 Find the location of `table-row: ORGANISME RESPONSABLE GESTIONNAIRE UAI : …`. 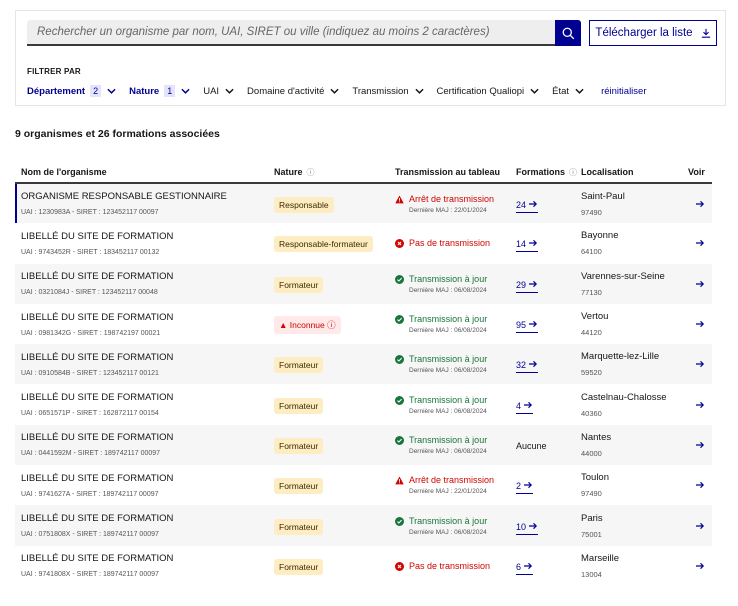

table-row: ORGANISME RESPONSABLE GESTIONNAIRE UAI : … is located at coordinates (363, 203).